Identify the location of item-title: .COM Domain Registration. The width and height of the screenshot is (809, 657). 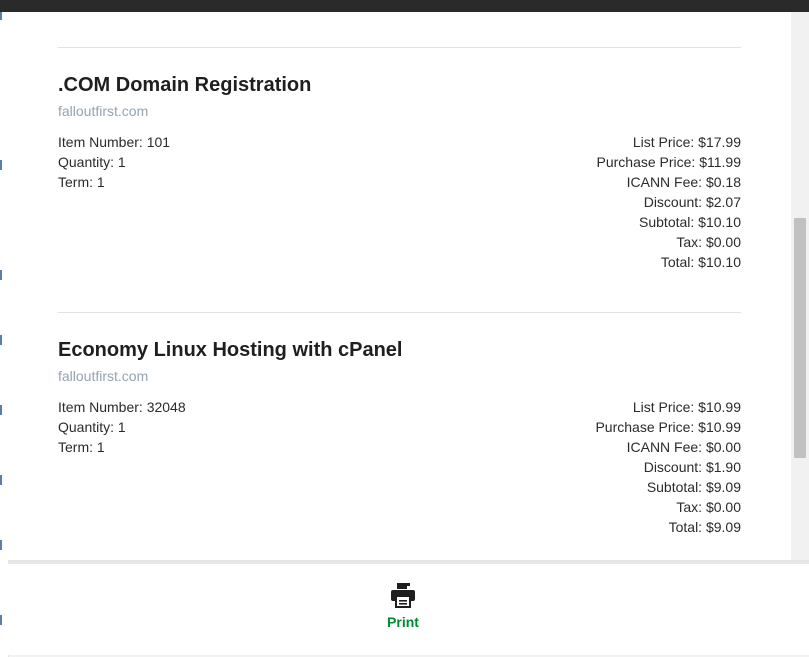
(185, 85).